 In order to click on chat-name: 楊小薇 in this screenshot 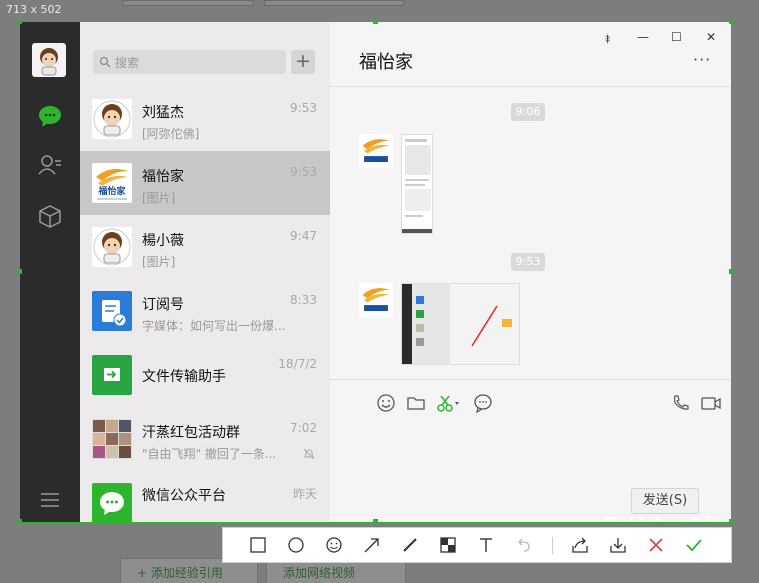, I will do `click(163, 241)`.